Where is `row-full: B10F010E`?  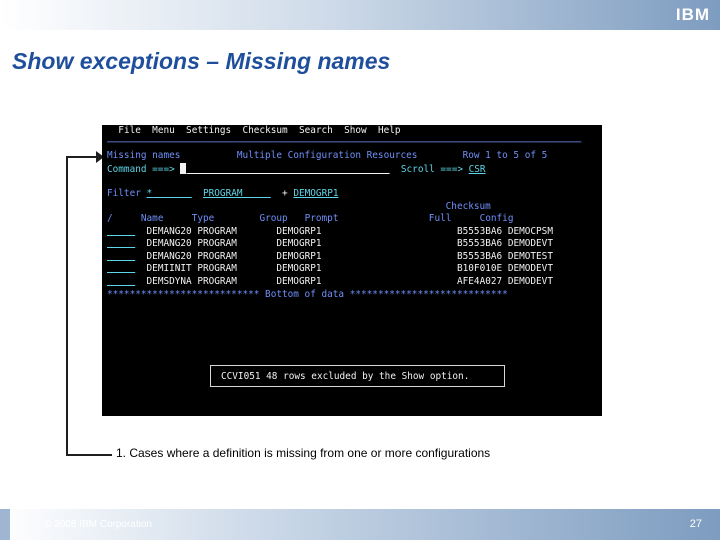 row-full: B10F010E is located at coordinates (480, 268).